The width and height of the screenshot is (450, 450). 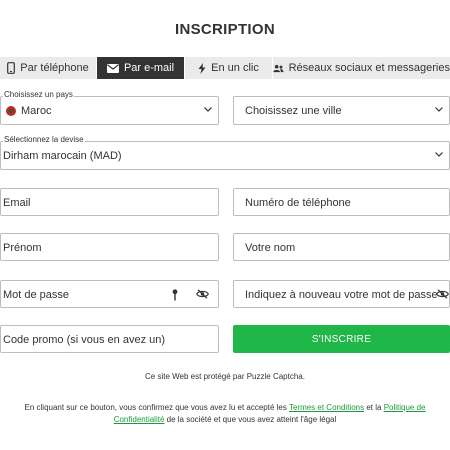 I want to click on email-placeholder: Email, so click(x=17, y=203).